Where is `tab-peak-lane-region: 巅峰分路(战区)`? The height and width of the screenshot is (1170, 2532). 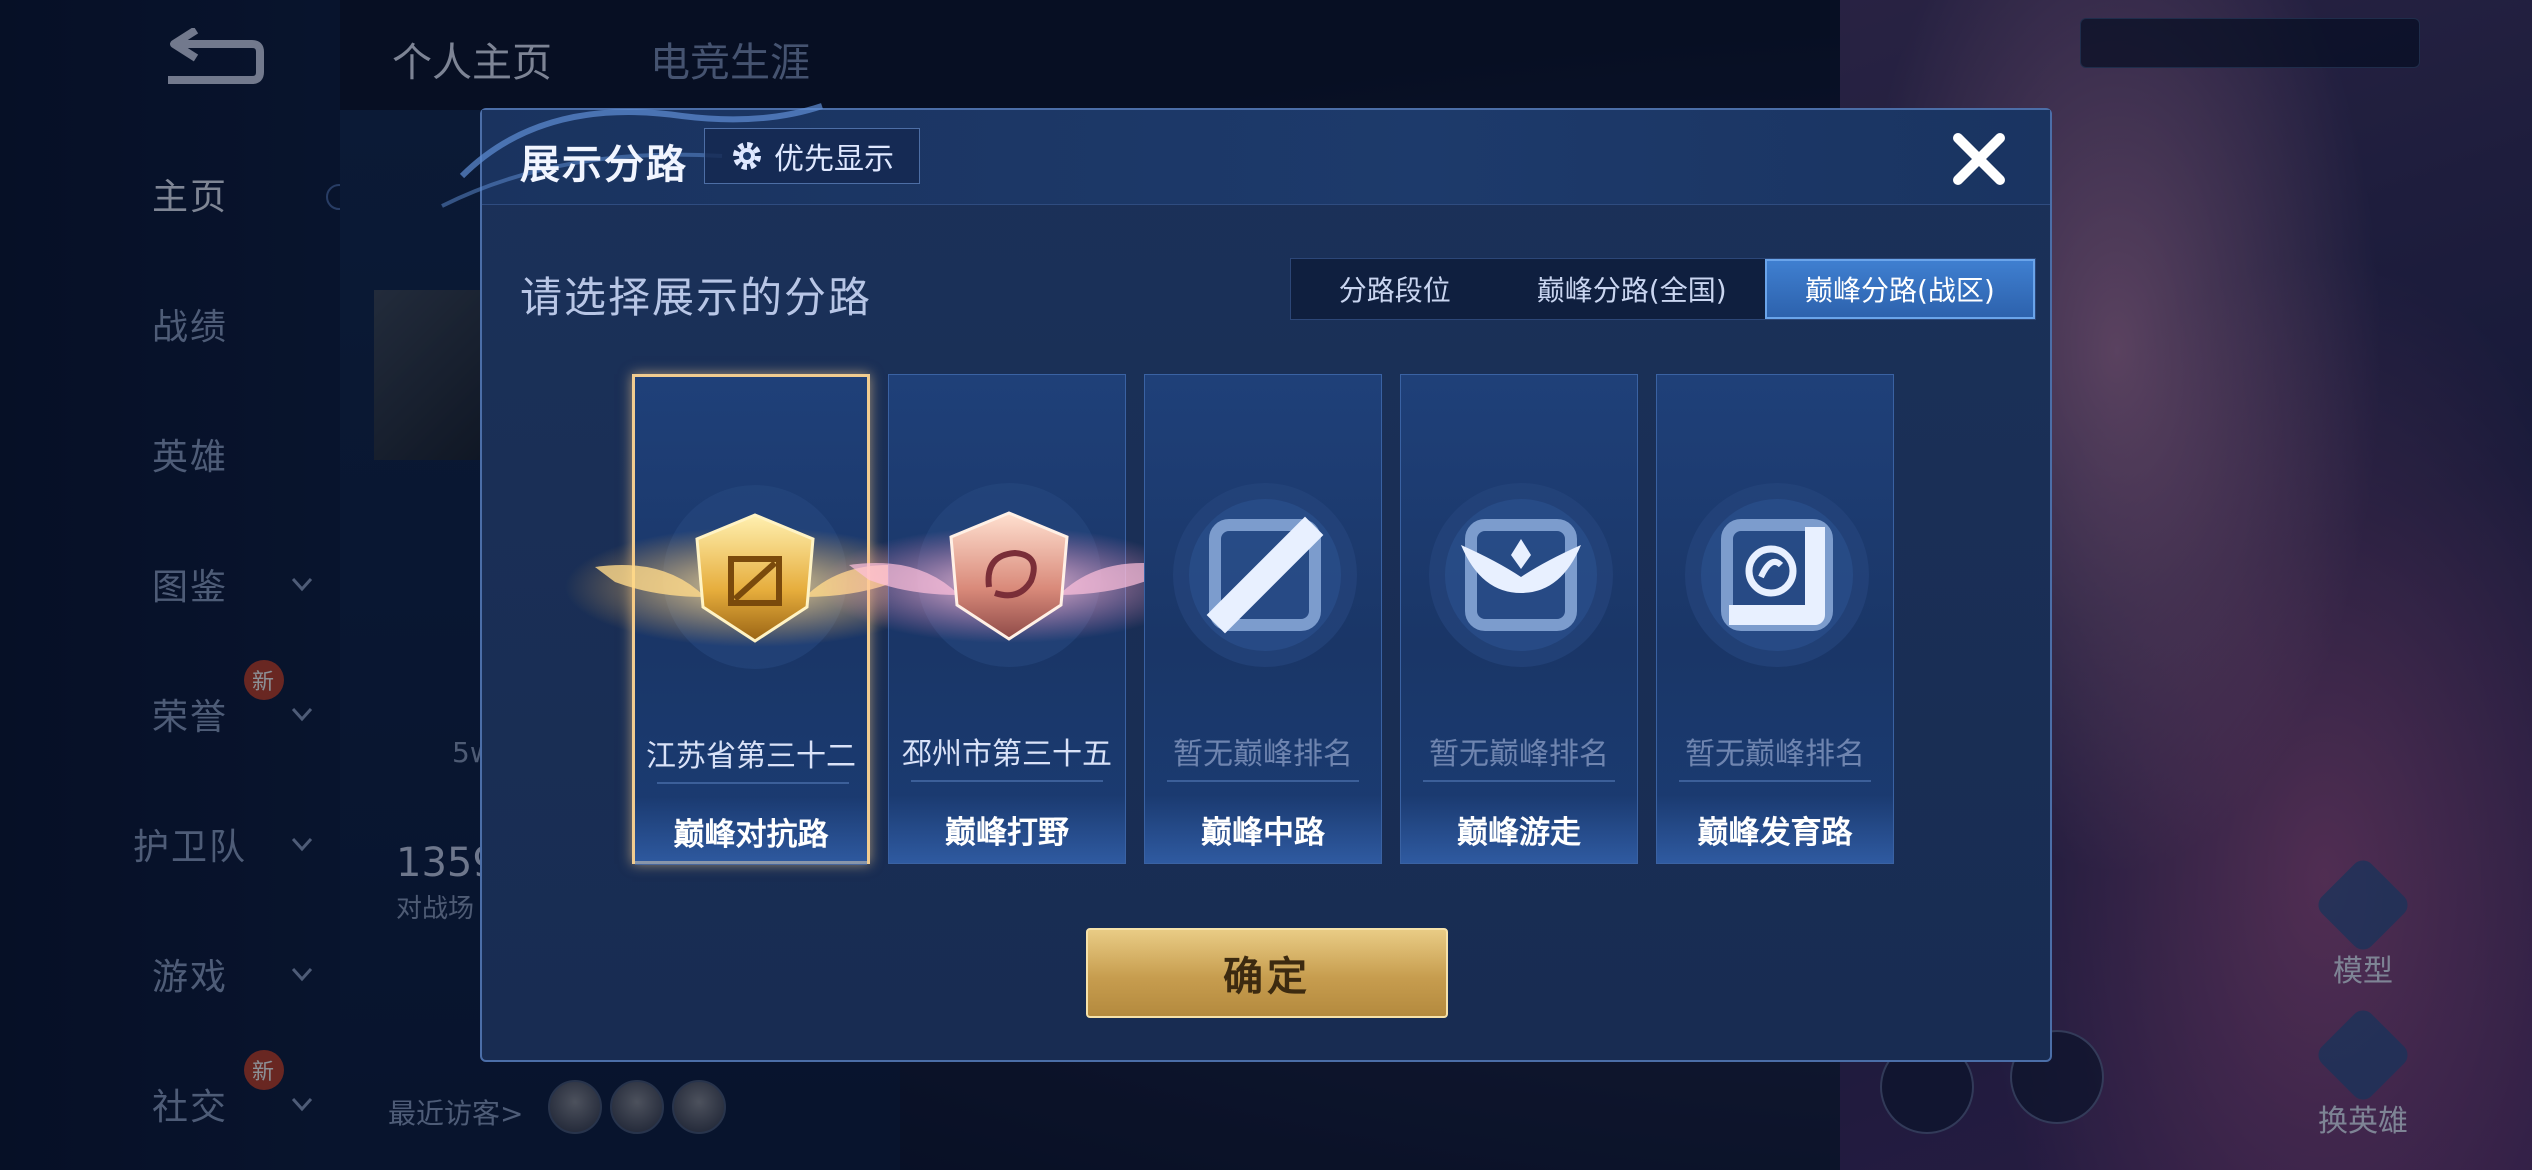
tab-peak-lane-region: 巅峰分路(战区) is located at coordinates (1899, 289).